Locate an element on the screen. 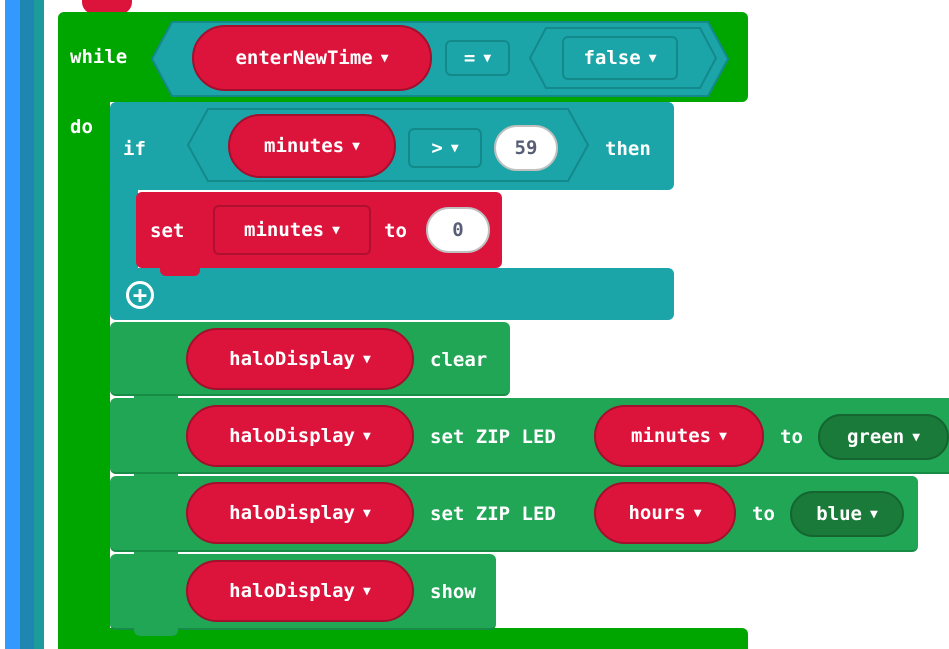  to-label-1: to is located at coordinates (791, 437).